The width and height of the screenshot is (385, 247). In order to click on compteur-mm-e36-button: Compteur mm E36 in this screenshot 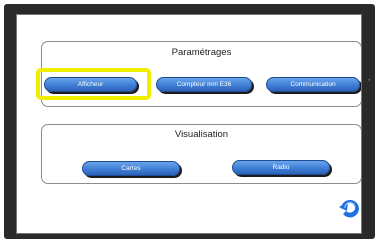, I will do `click(204, 84)`.